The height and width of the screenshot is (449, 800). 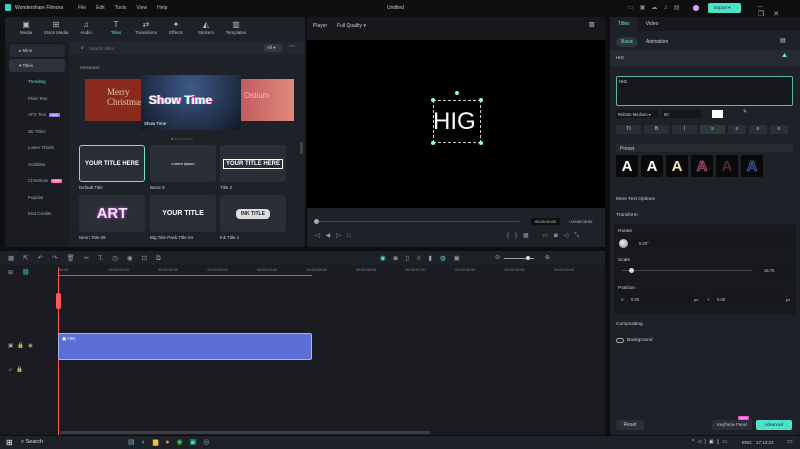 I want to click on preview-text: HIG, so click(x=454, y=122).